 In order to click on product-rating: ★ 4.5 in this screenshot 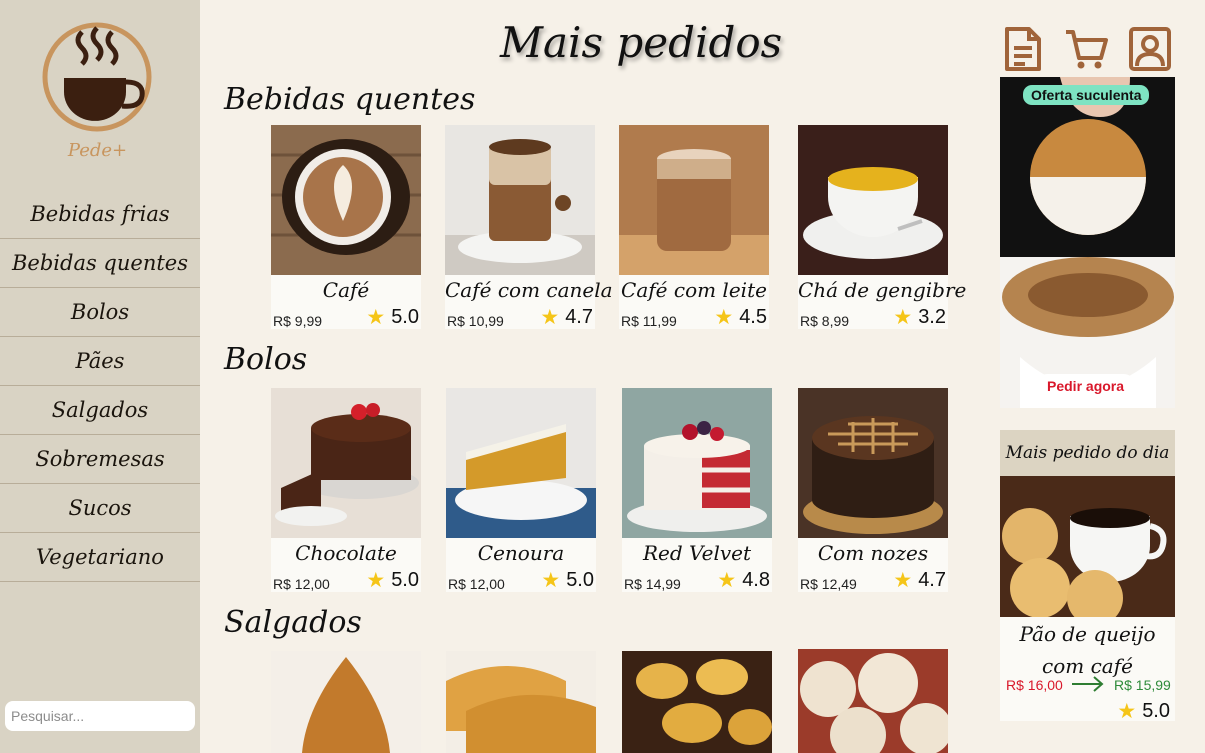, I will do `click(740, 317)`.